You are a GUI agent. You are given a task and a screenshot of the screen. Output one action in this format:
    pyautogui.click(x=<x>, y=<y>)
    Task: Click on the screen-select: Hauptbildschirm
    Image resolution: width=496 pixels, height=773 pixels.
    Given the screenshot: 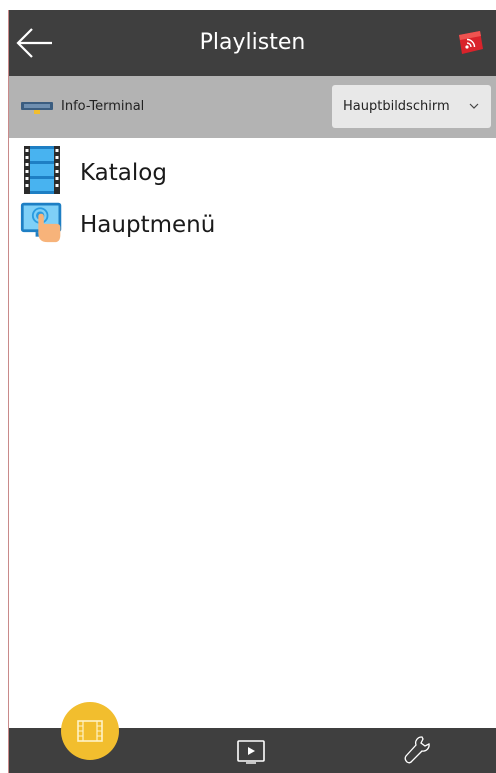 What is the action you would take?
    pyautogui.click(x=411, y=106)
    